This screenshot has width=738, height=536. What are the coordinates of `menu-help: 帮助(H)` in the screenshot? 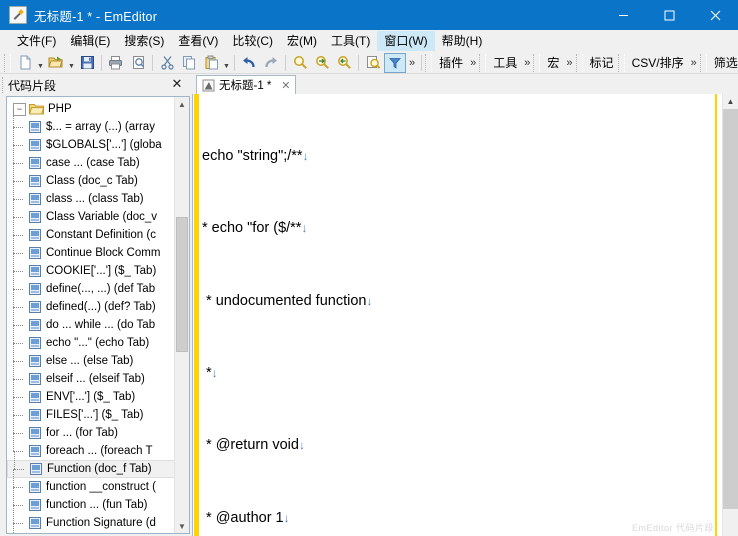 It's located at (462, 41).